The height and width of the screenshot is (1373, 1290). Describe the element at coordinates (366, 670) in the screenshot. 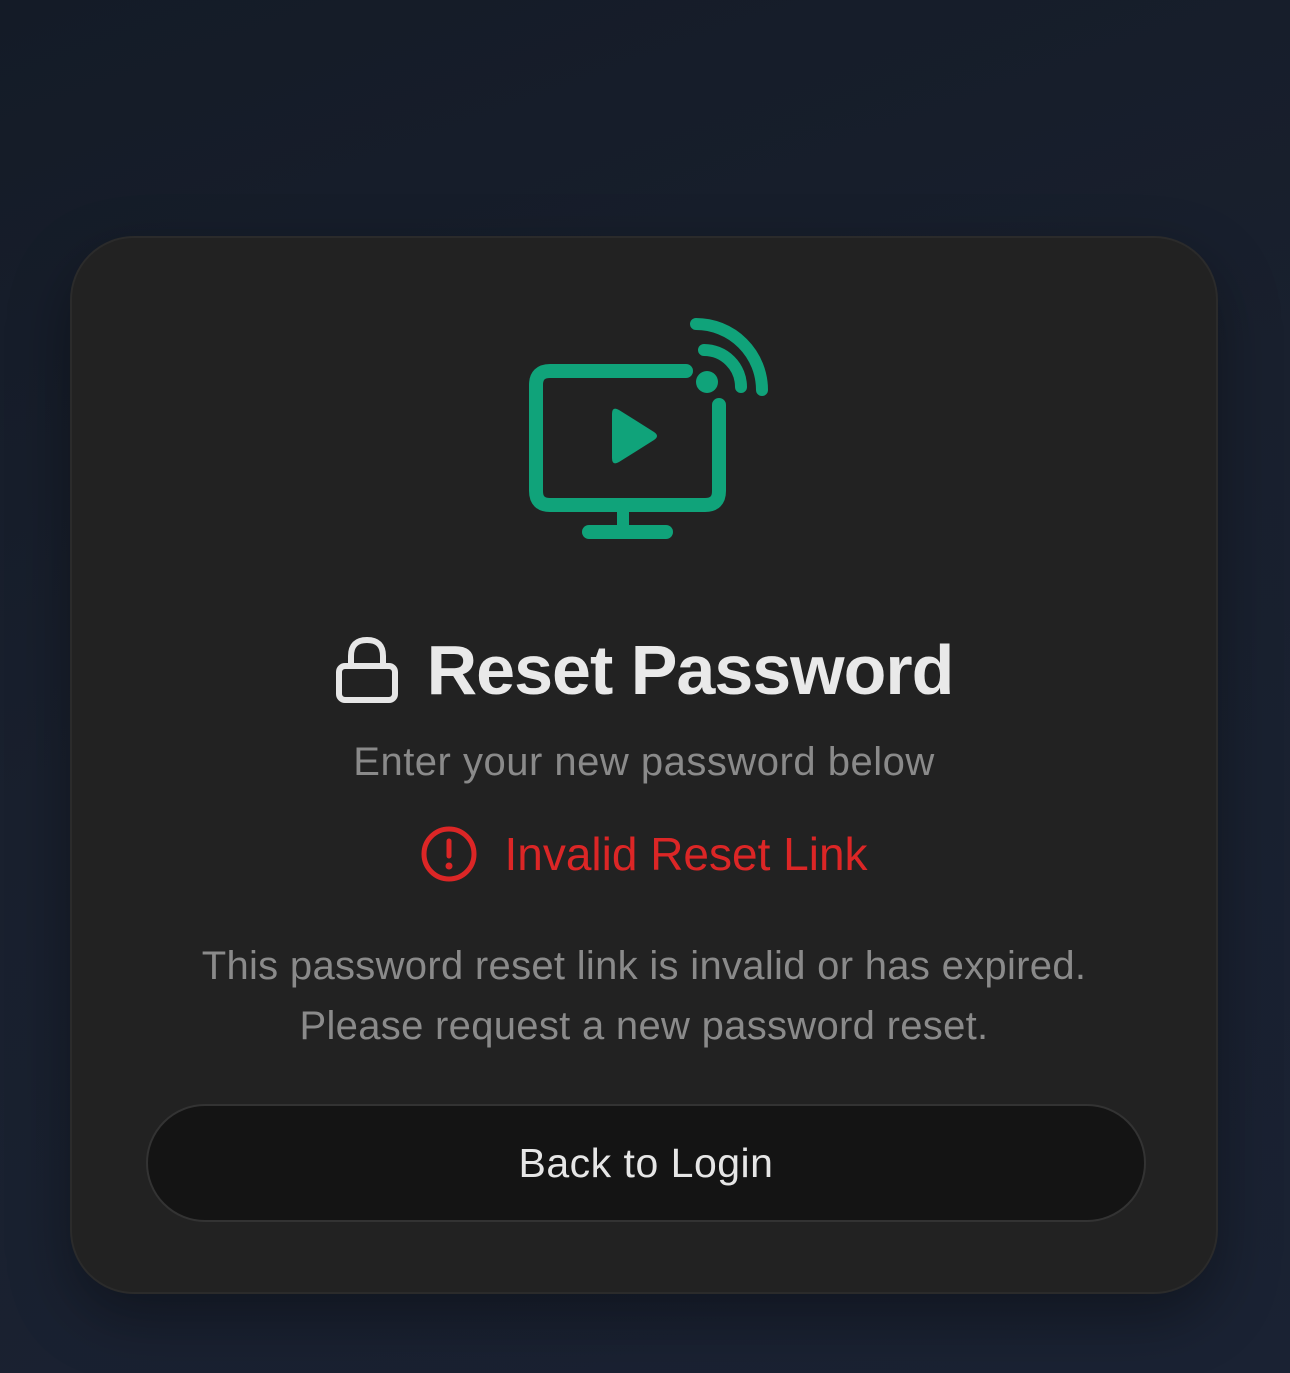

I see `lock-icon` at that location.